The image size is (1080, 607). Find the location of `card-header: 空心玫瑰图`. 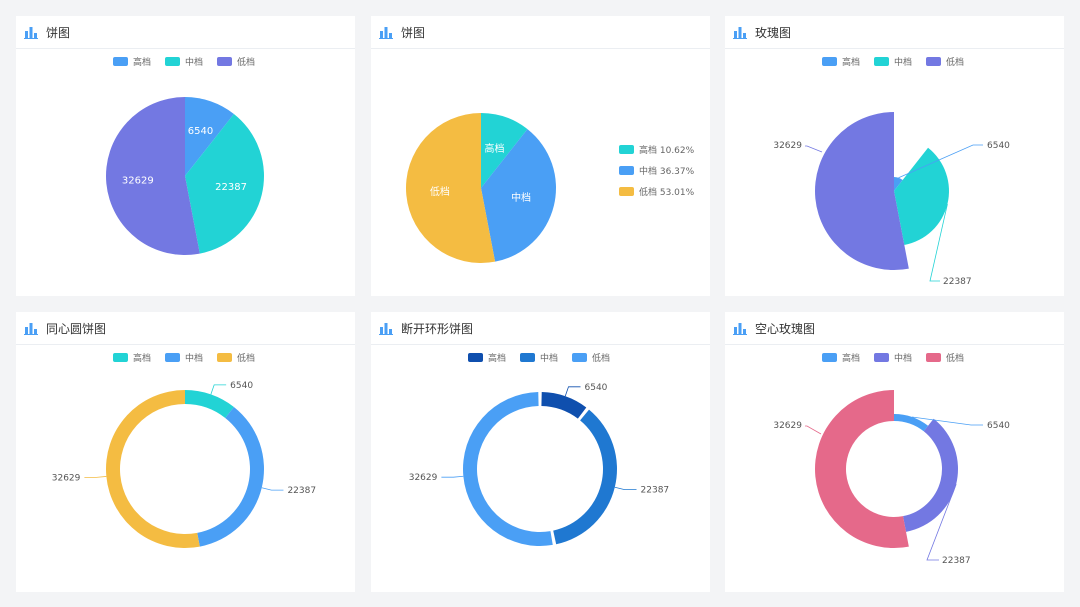

card-header: 空心玫瑰图 is located at coordinates (894, 328).